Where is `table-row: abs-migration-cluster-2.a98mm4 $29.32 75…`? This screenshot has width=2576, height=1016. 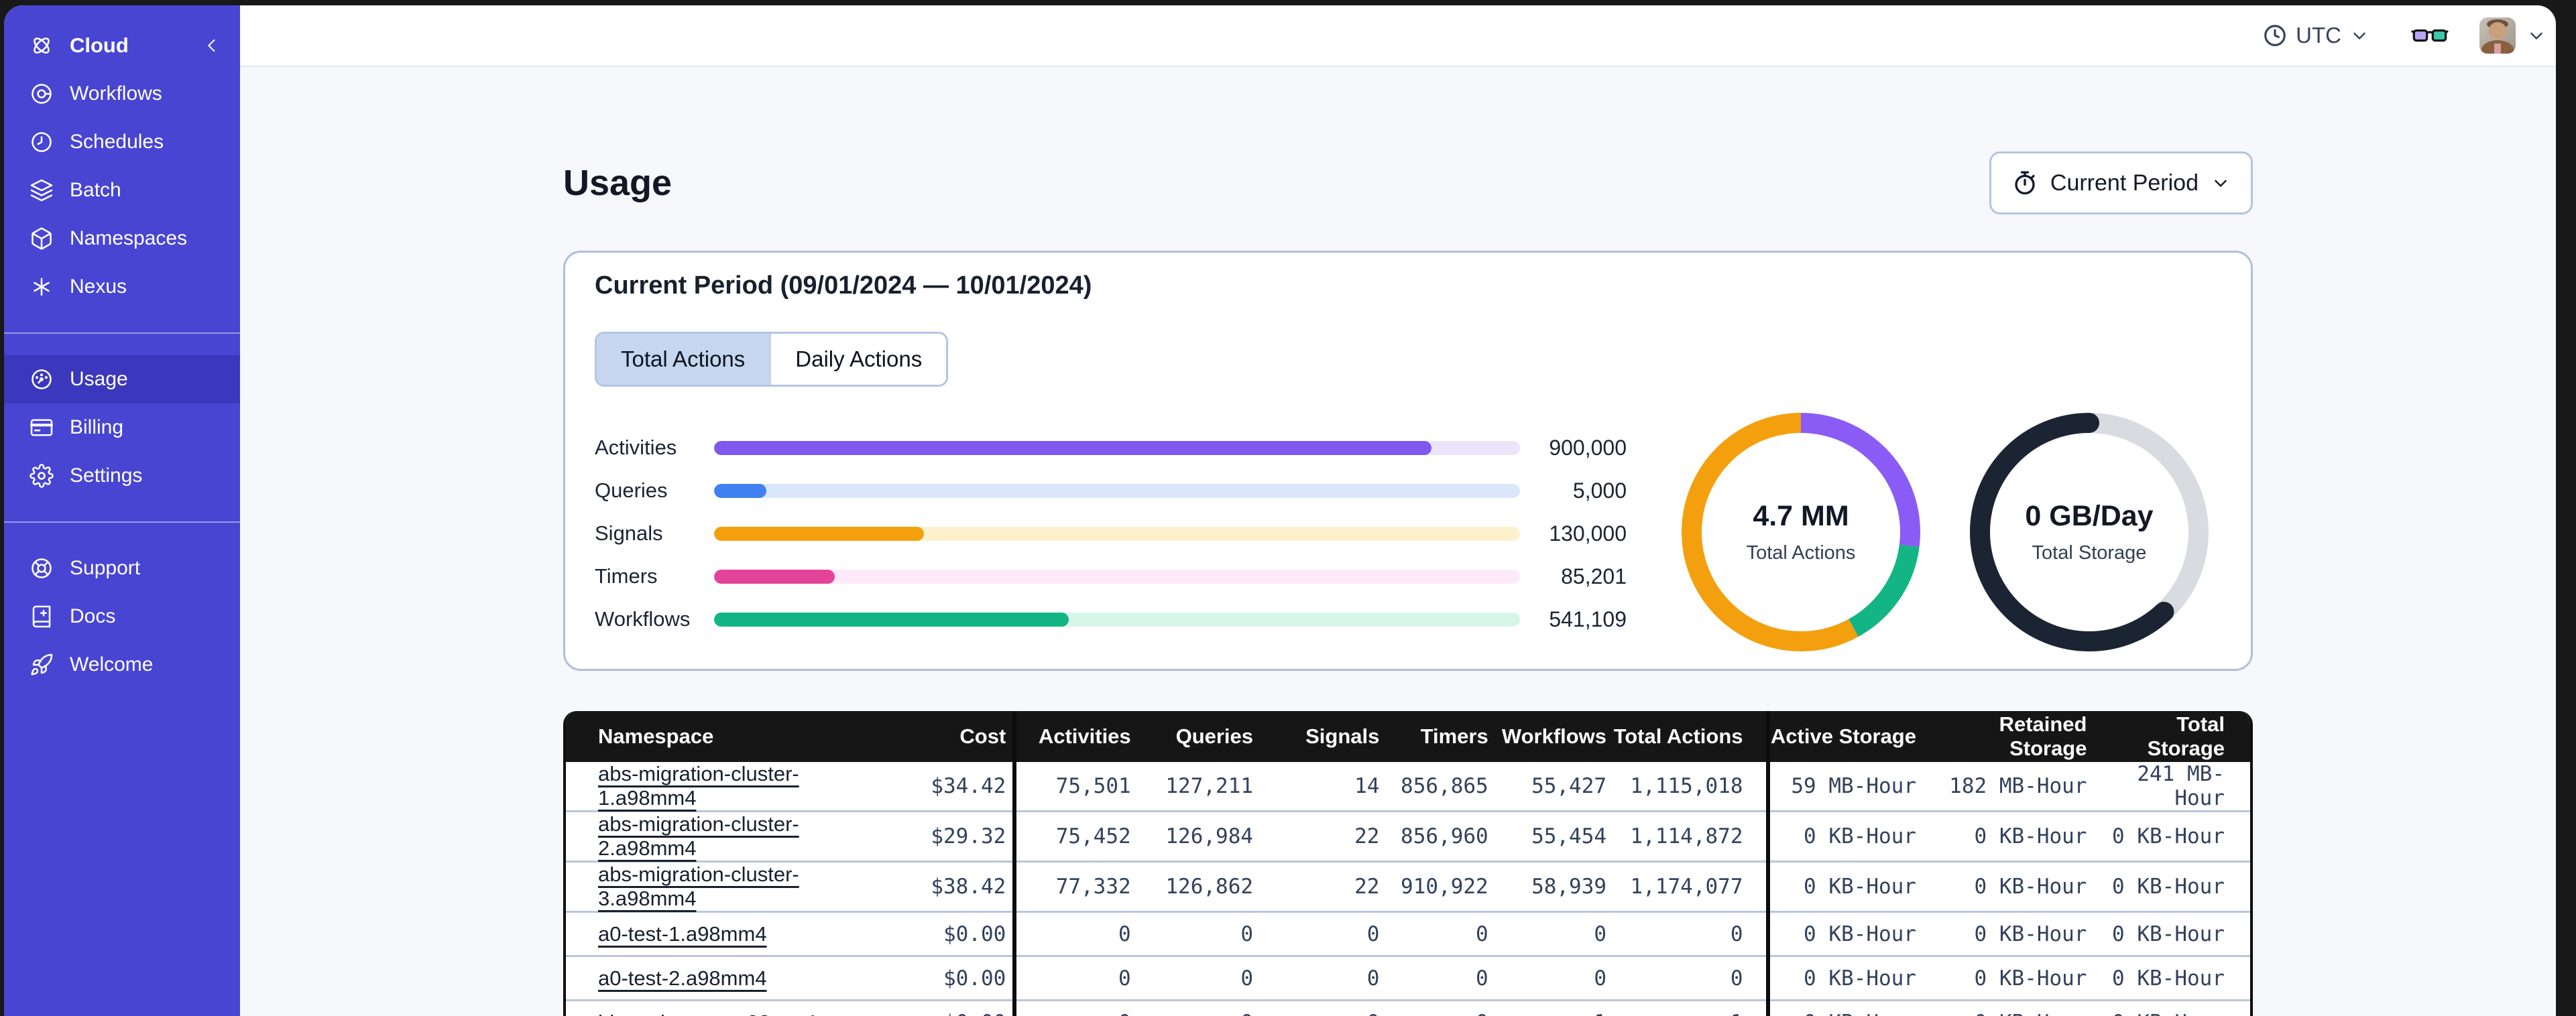 table-row: abs-migration-cluster-2.a98mm4 $29.32 75… is located at coordinates (1408, 836).